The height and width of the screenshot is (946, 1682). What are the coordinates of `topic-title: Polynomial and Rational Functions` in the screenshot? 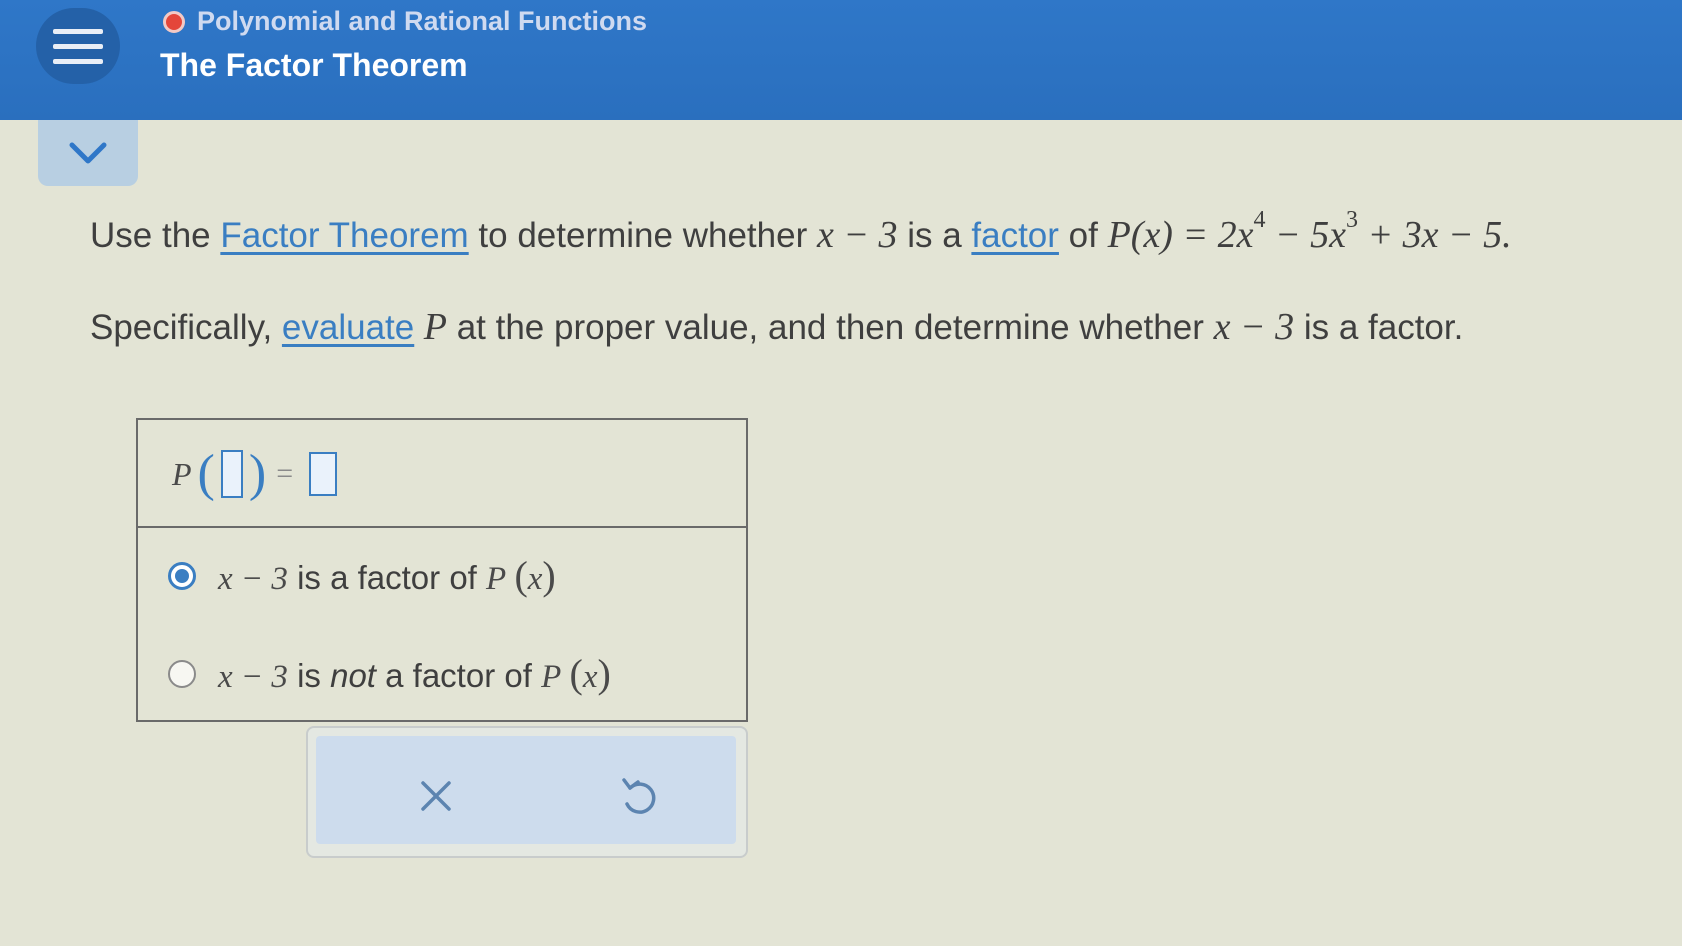 It's located at (422, 21).